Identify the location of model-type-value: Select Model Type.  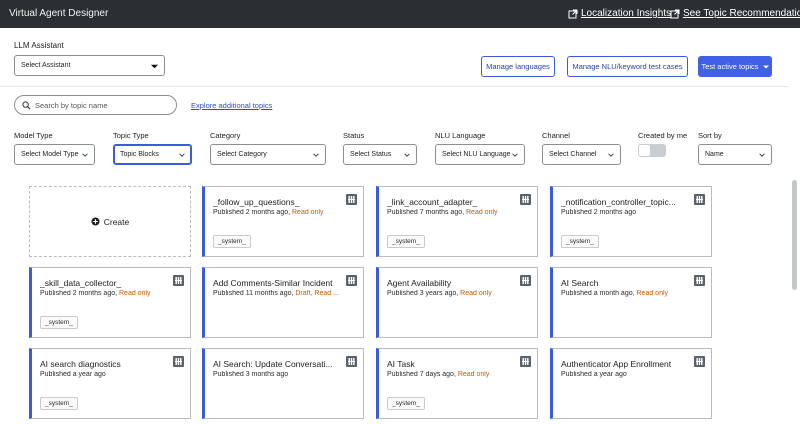
(50, 154).